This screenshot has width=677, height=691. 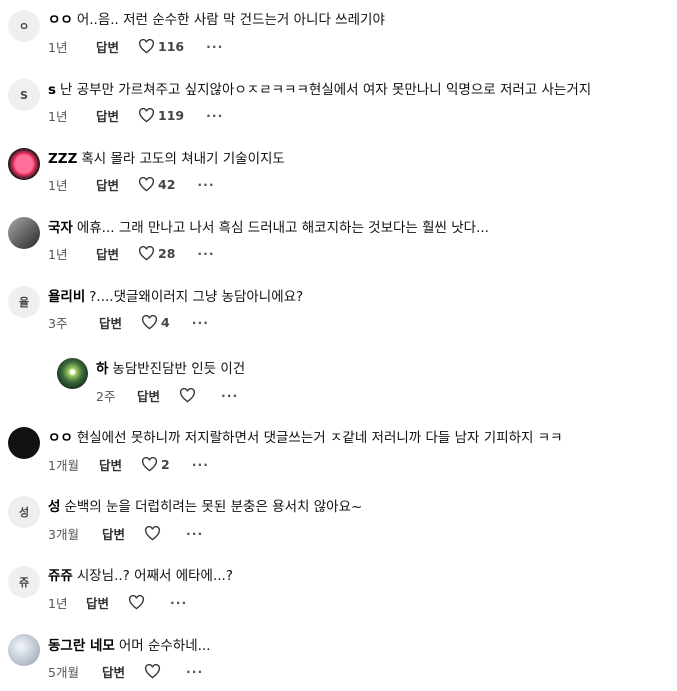 I want to click on like-button: 4, so click(x=155, y=322).